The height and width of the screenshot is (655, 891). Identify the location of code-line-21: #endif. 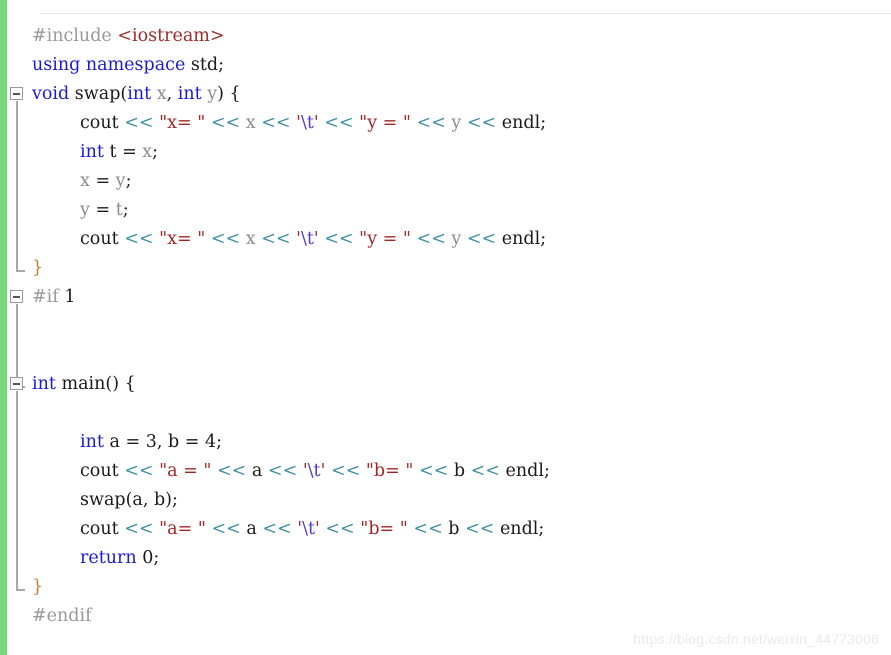
(62, 616).